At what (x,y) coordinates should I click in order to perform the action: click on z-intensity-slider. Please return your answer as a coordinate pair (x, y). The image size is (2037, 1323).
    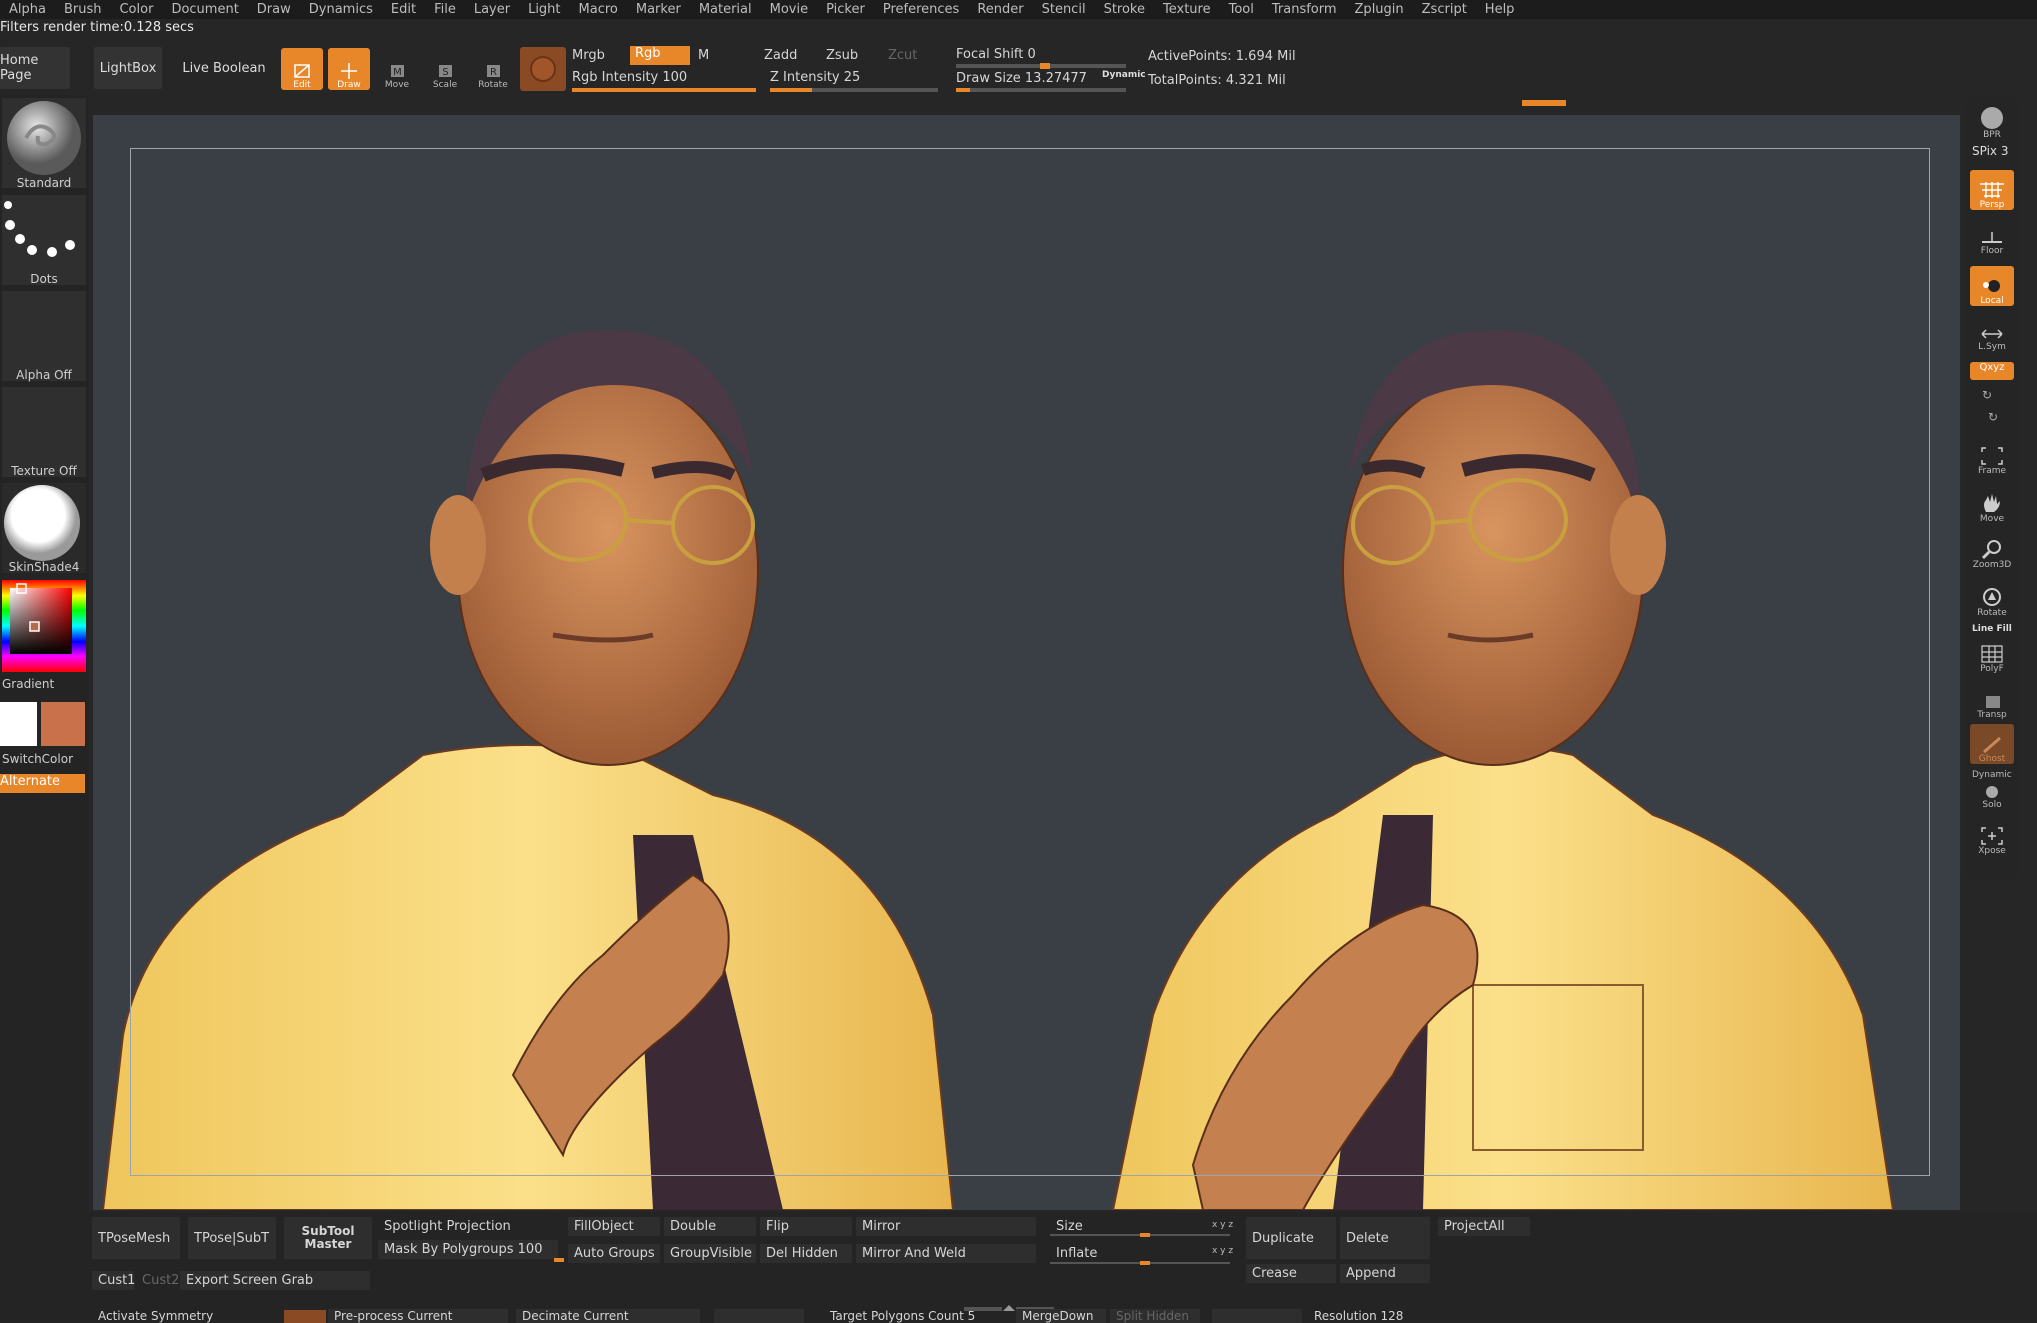
    Looking at the image, I should click on (854, 90).